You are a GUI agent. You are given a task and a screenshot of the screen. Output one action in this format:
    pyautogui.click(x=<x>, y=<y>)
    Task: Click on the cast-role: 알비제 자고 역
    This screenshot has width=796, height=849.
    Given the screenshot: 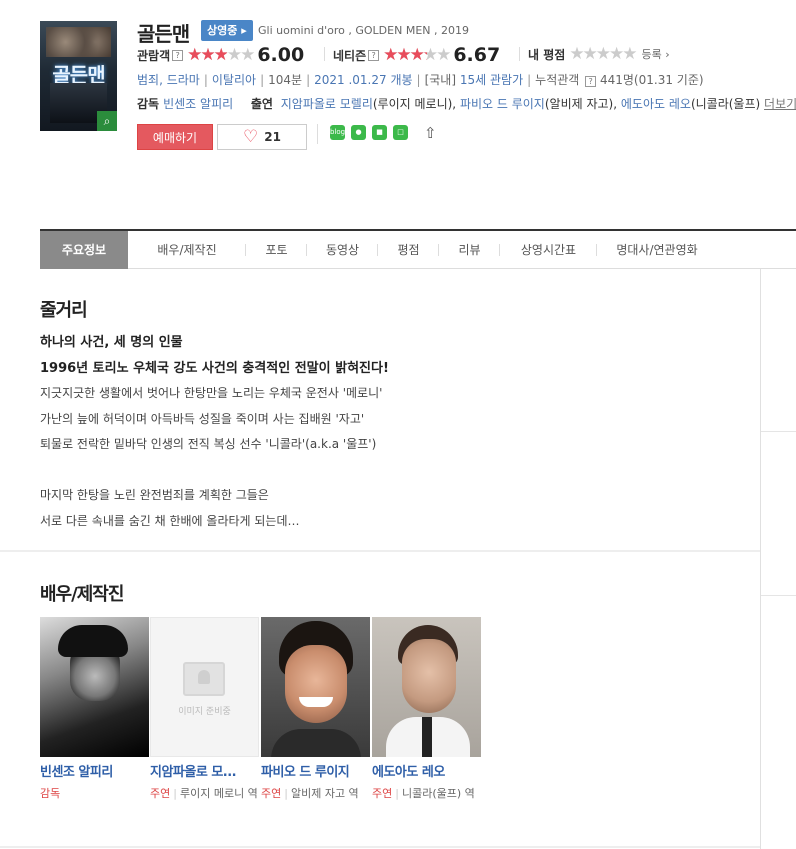 What is the action you would take?
    pyautogui.click(x=324, y=793)
    